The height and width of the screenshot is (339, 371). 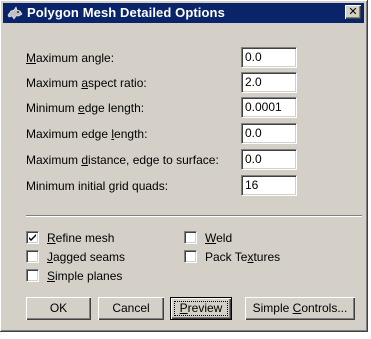 I want to click on weld-box, so click(x=190, y=237).